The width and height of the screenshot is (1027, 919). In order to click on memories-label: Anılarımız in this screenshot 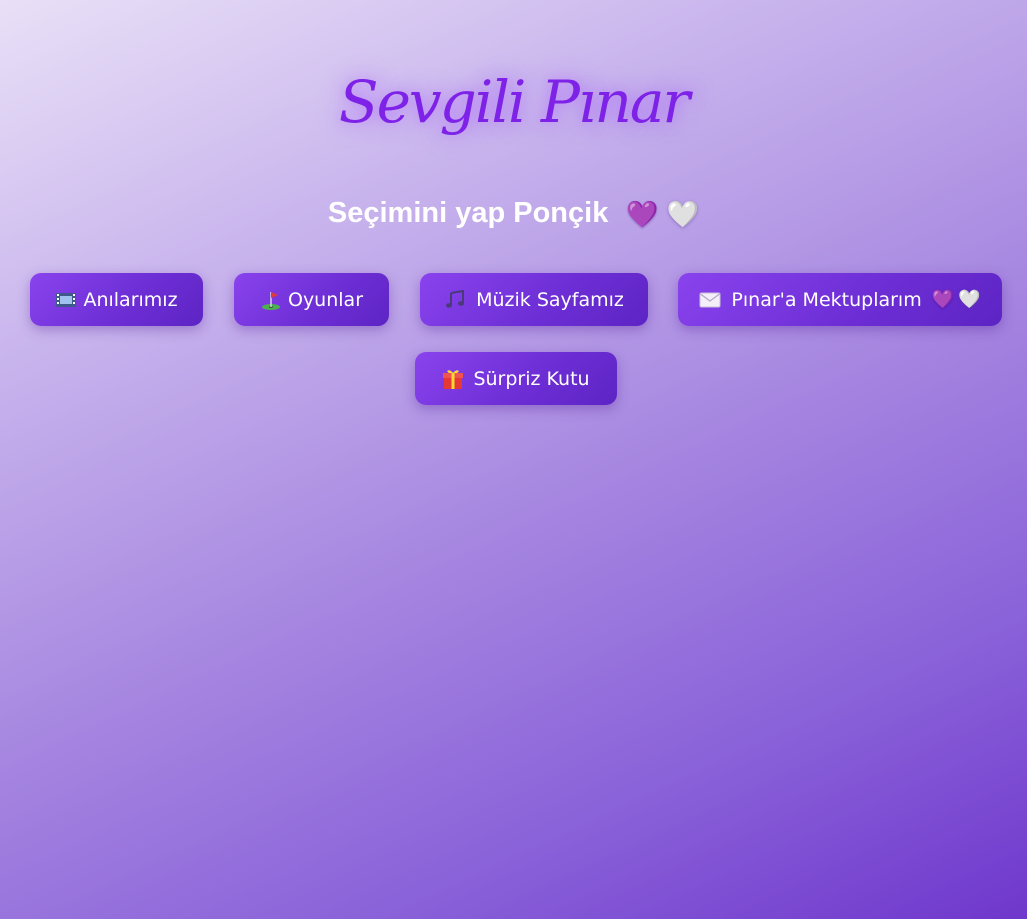, I will do `click(130, 299)`.